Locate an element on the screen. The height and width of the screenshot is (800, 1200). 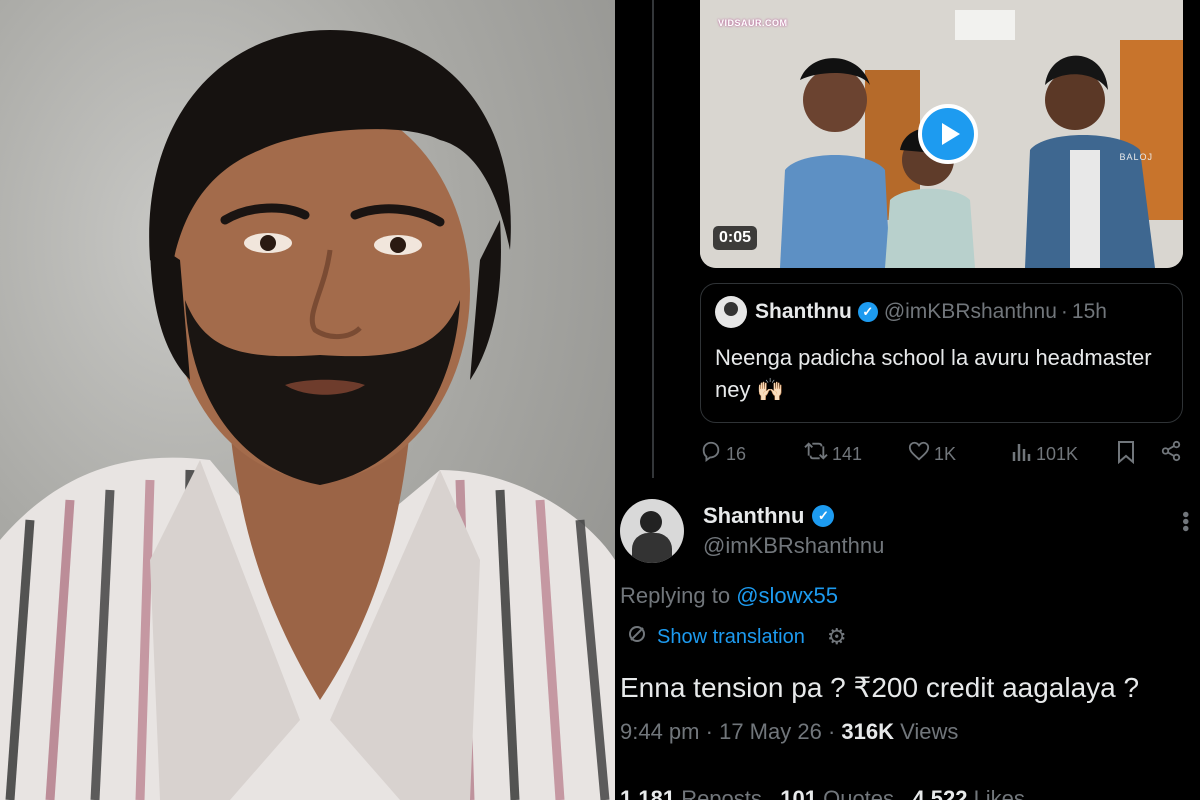
reply-button: 16 is located at coordinates (723, 454).